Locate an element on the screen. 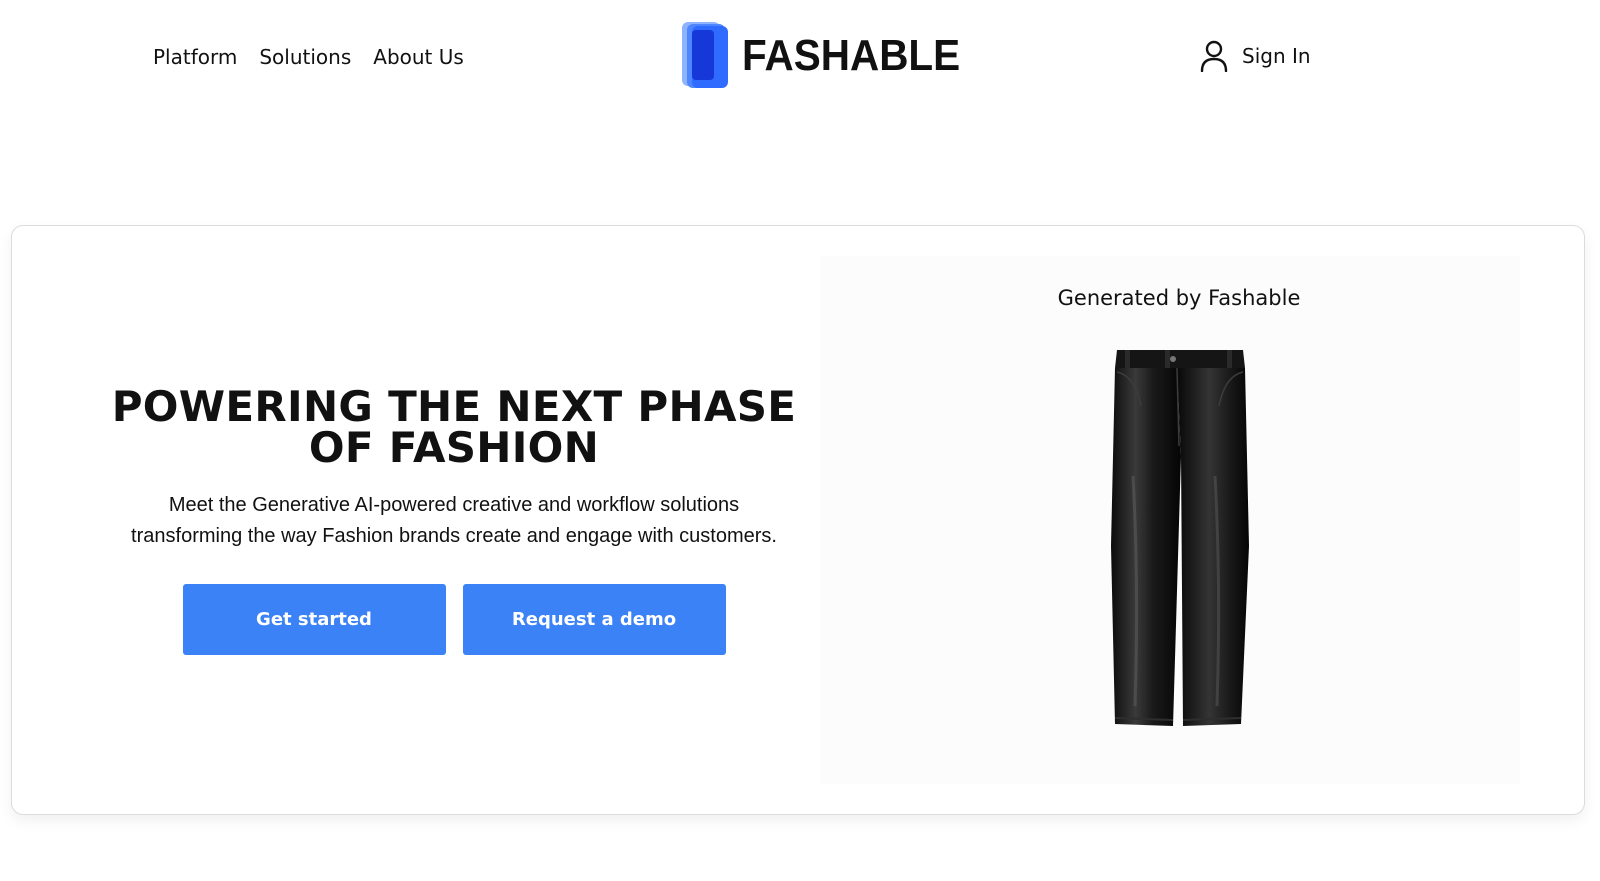 Image resolution: width=1600 pixels, height=881 pixels. nav-platform-link: Platform is located at coordinates (195, 57).